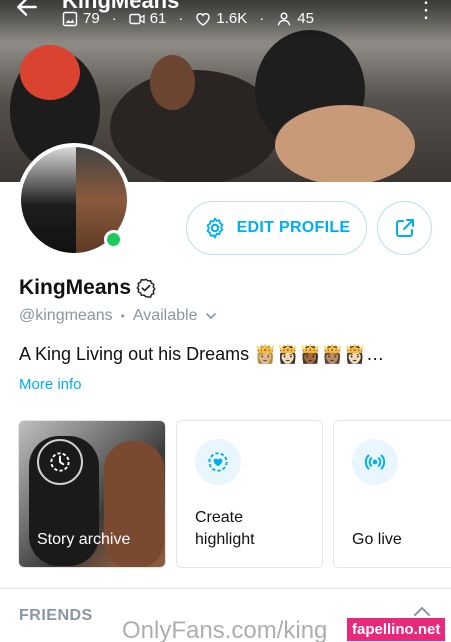 The height and width of the screenshot is (642, 451). Describe the element at coordinates (225, 529) in the screenshot. I see `create-highlight-label: Create highlight` at that location.